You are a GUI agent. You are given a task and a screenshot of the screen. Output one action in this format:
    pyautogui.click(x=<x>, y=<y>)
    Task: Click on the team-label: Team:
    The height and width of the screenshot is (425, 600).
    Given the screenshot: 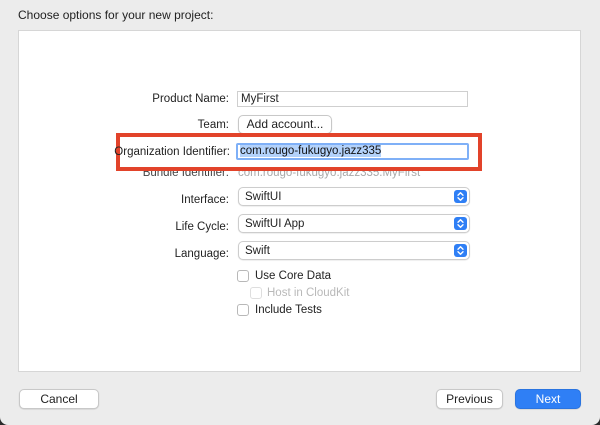 What is the action you would take?
    pyautogui.click(x=213, y=125)
    